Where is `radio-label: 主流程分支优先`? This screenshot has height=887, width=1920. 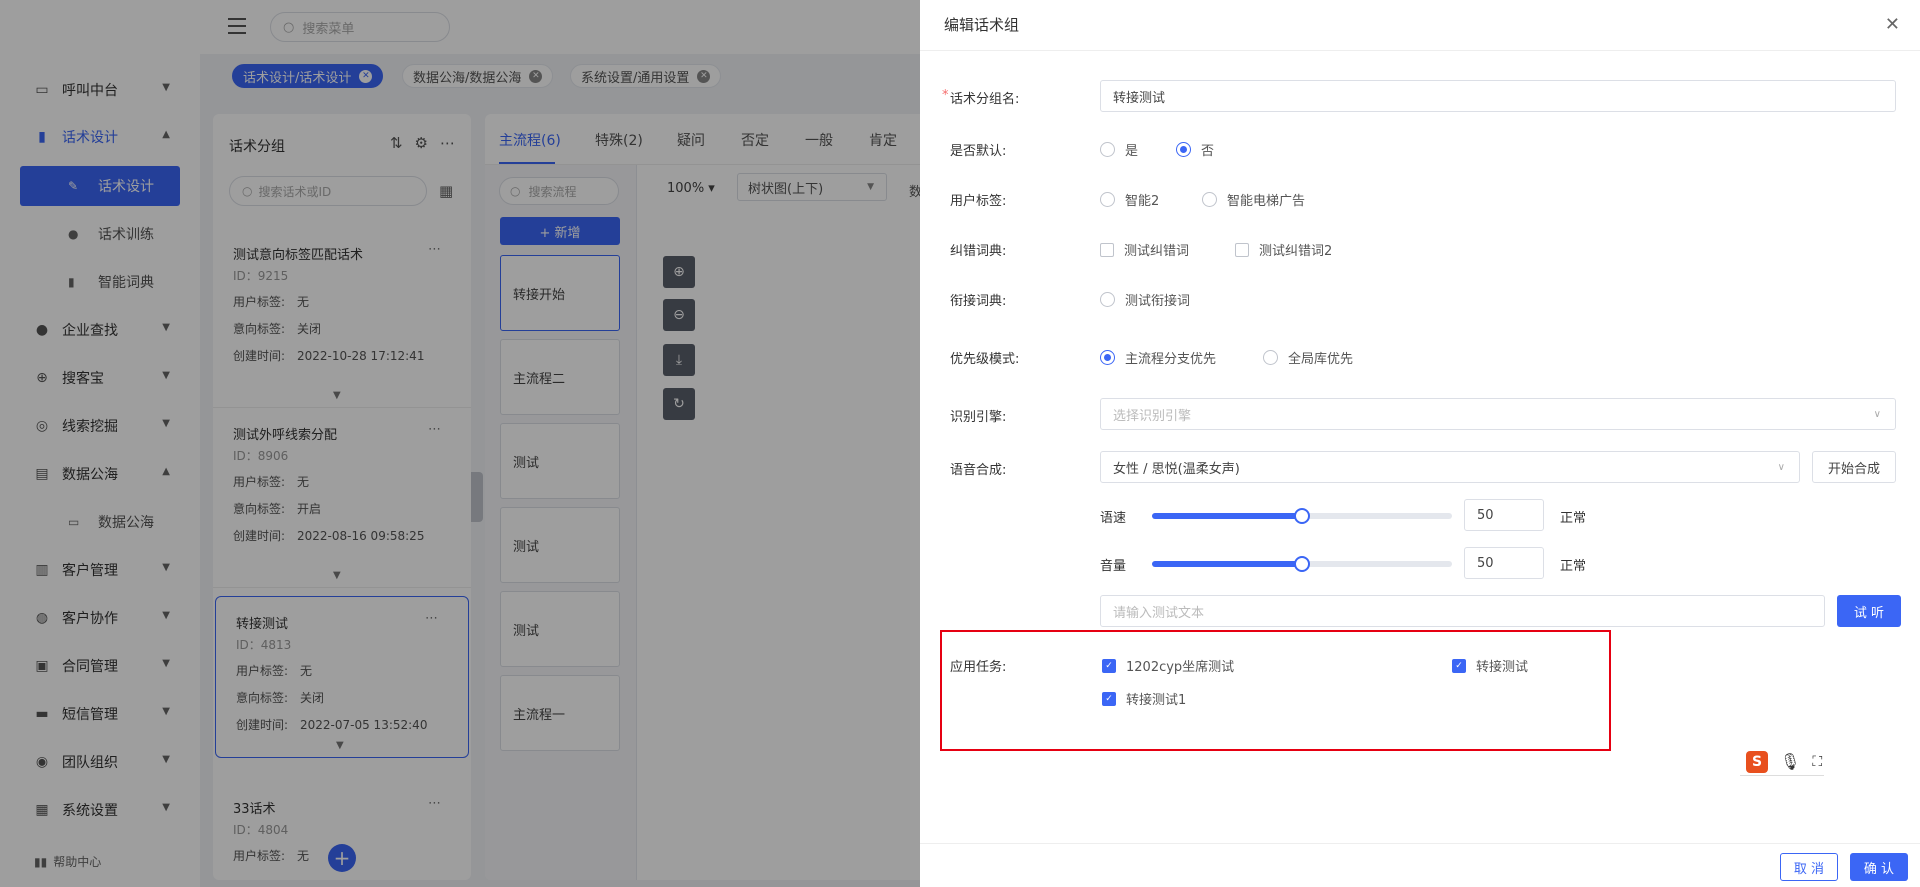 radio-label: 主流程分支优先 is located at coordinates (1171, 359).